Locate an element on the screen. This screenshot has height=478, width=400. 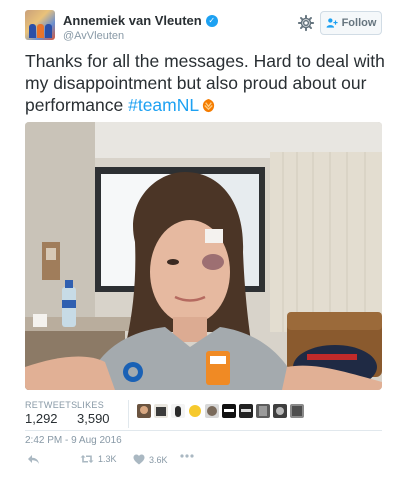
retweet-button: 1.3K is located at coordinates (98, 459).